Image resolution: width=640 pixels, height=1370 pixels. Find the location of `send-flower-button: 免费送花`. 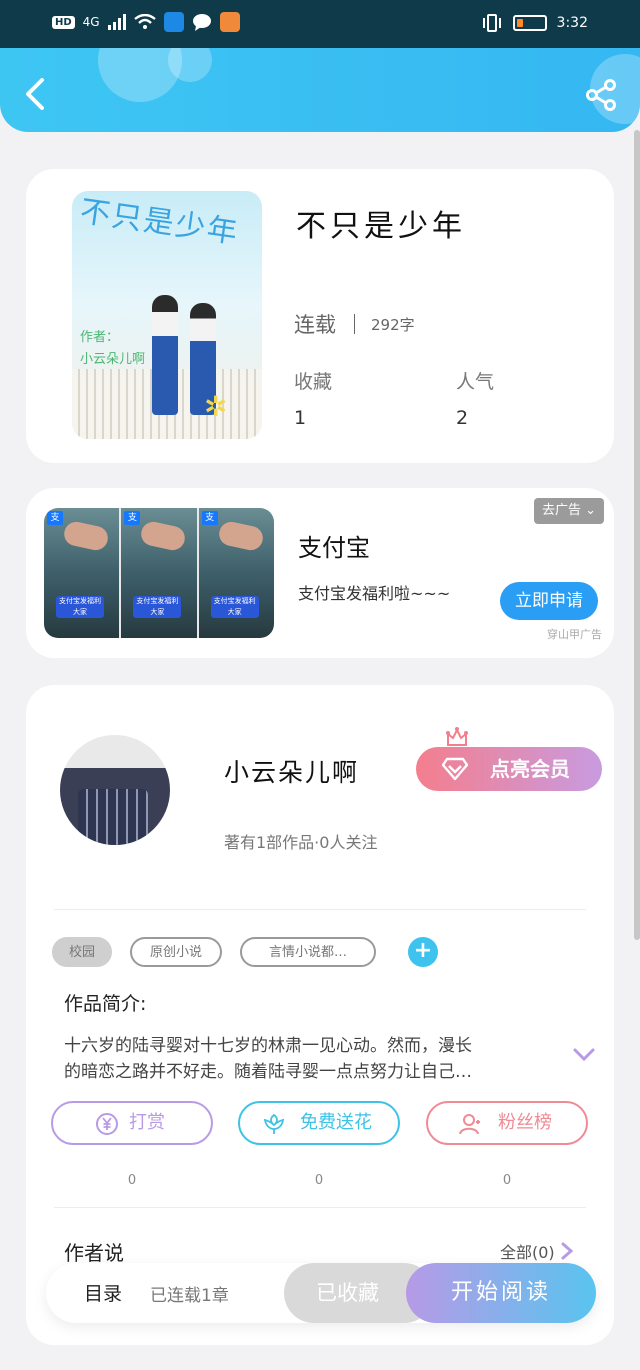

send-flower-button: 免费送花 is located at coordinates (319, 1123).